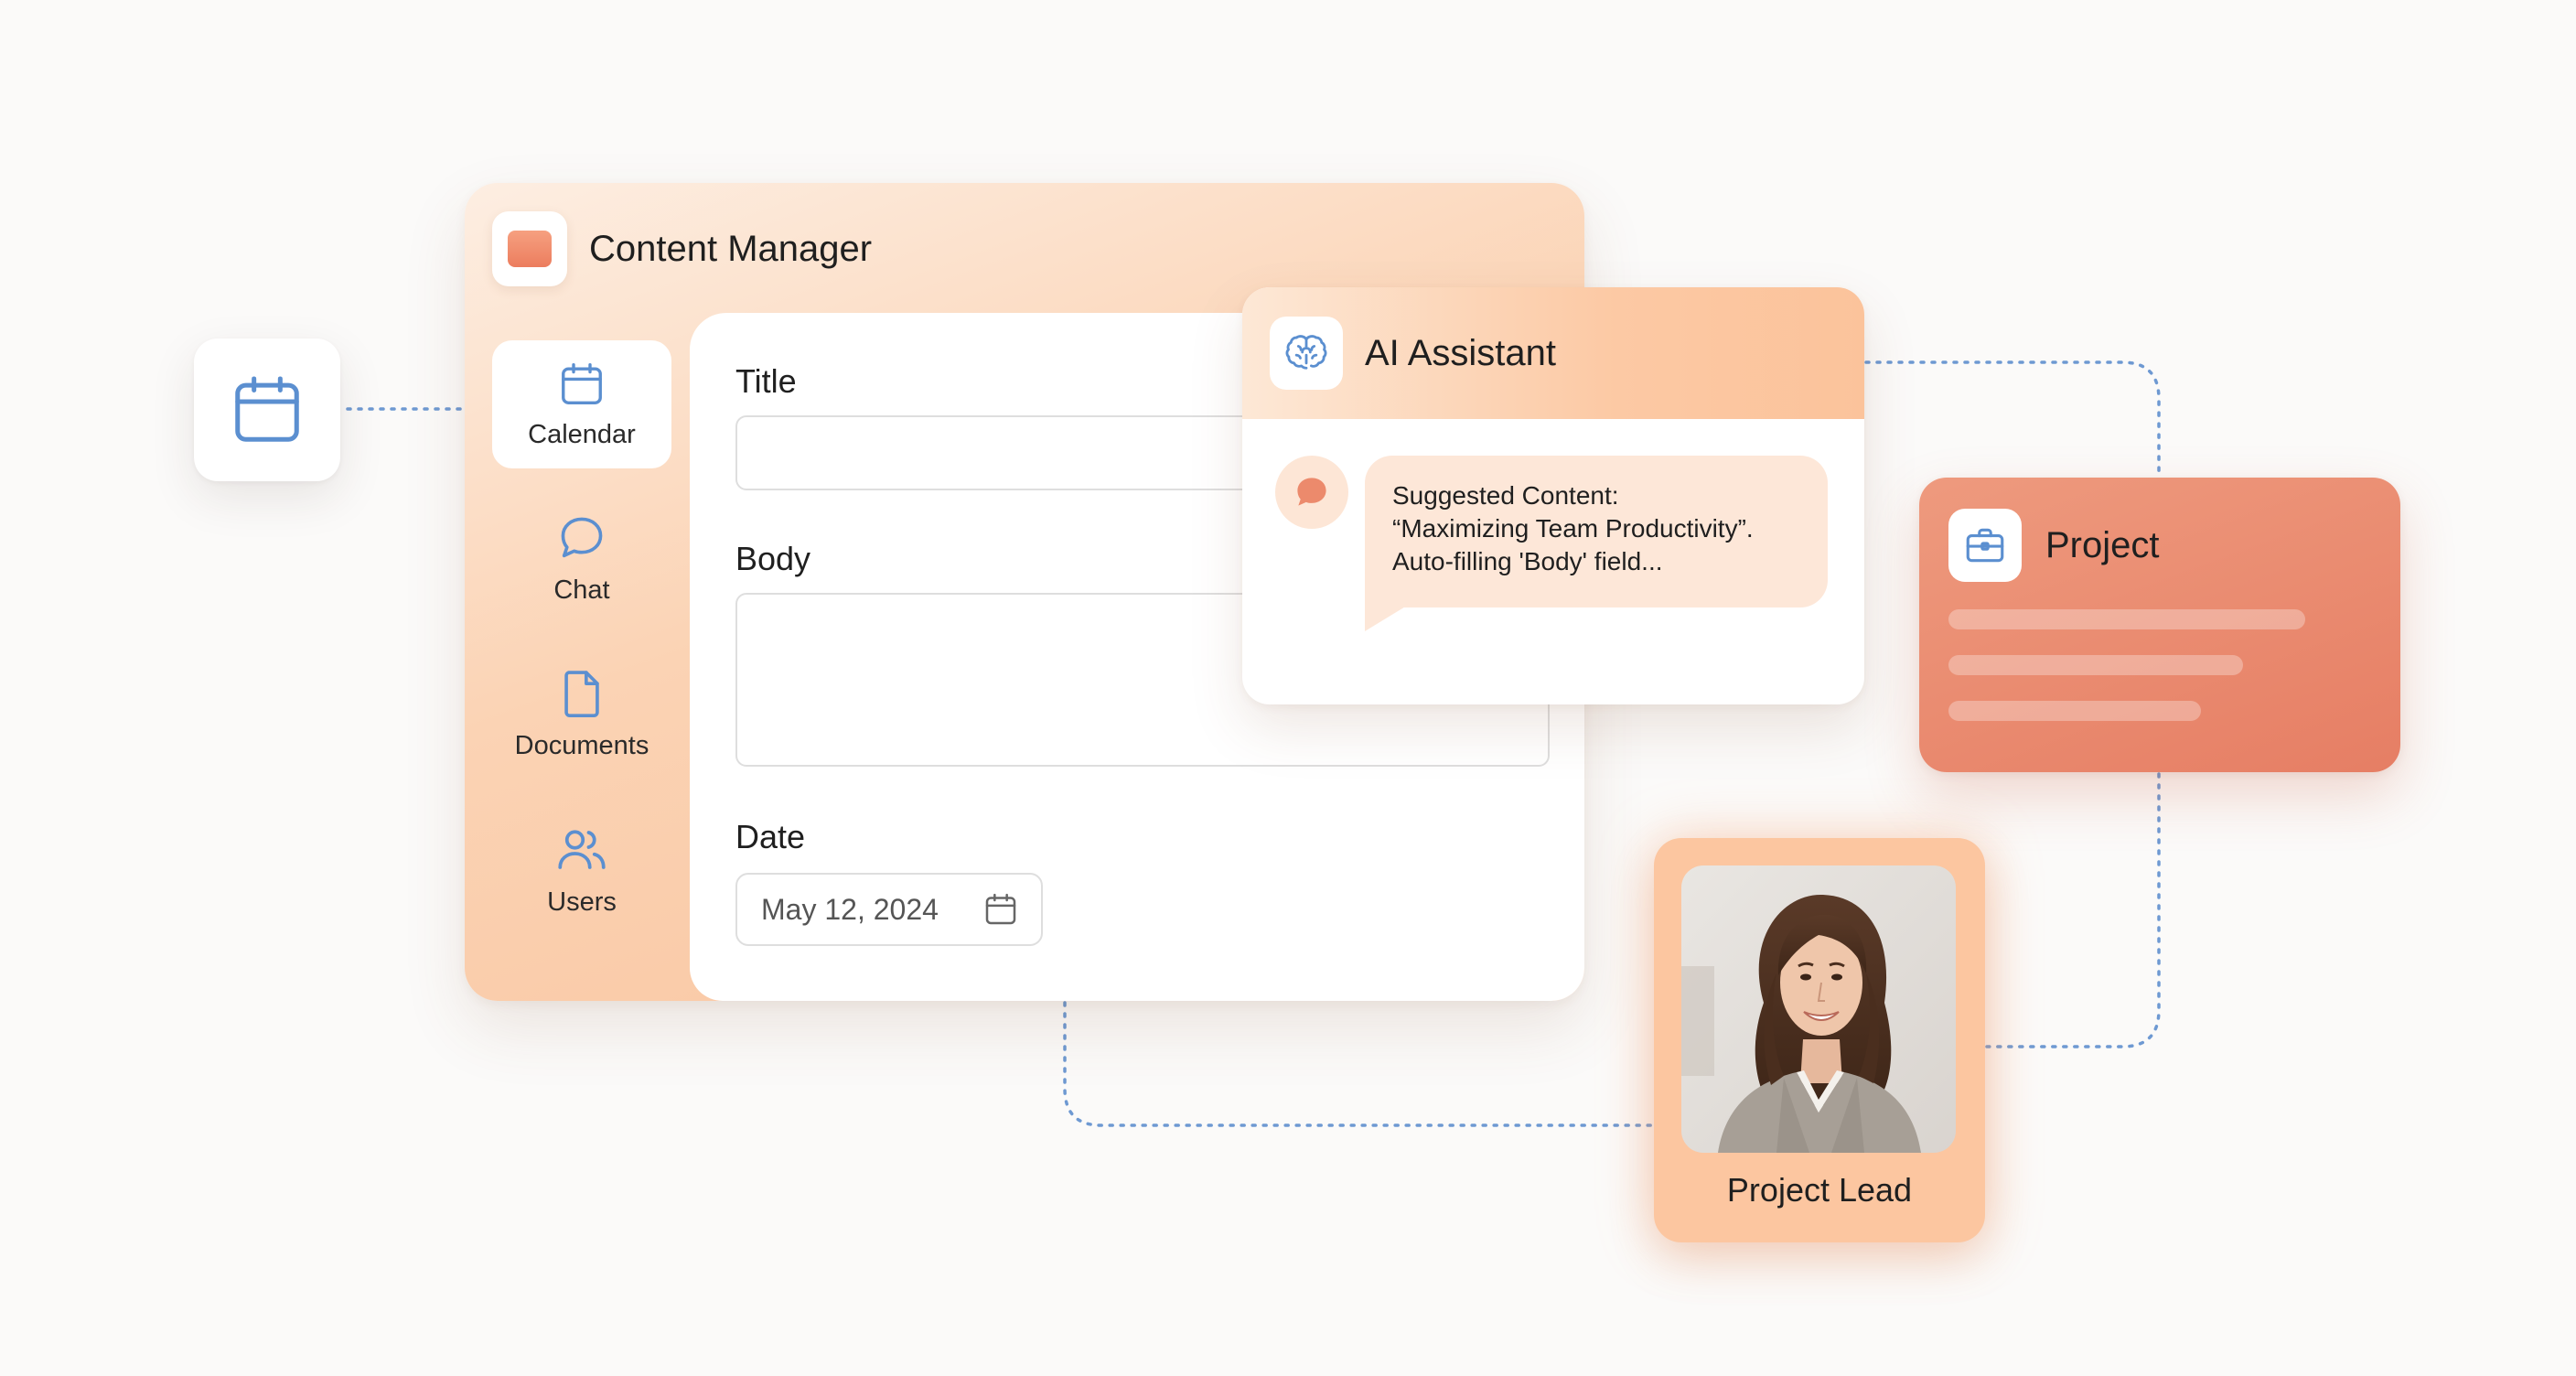 The image size is (2576, 1376). I want to click on project-lead-label: Project Lead, so click(1820, 1190).